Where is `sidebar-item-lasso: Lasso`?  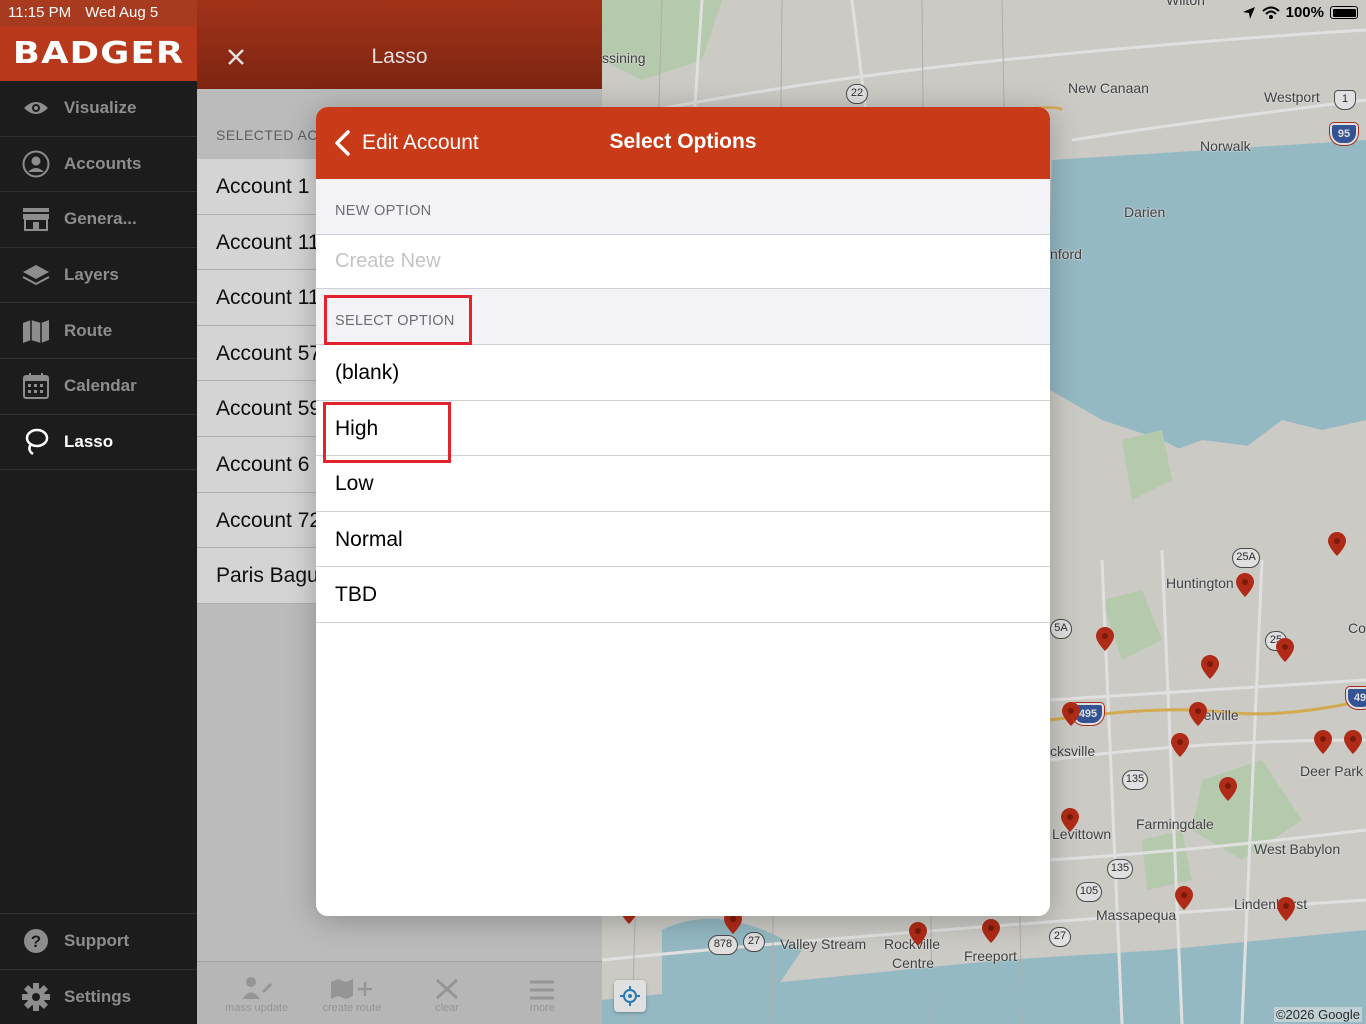 sidebar-item-lasso: Lasso is located at coordinates (98, 443).